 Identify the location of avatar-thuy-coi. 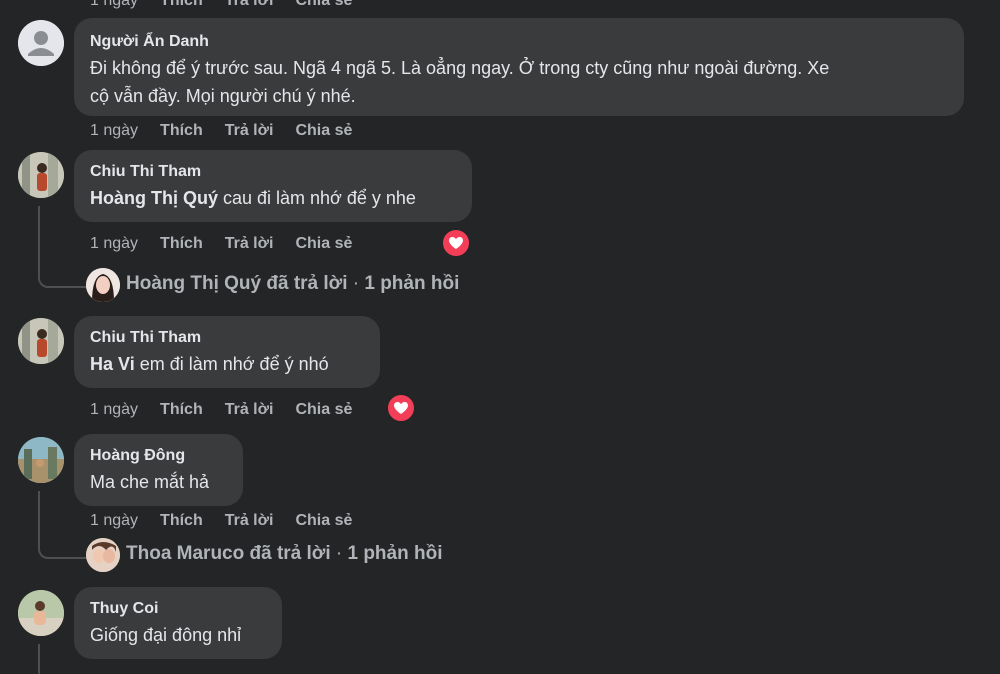
(41, 613).